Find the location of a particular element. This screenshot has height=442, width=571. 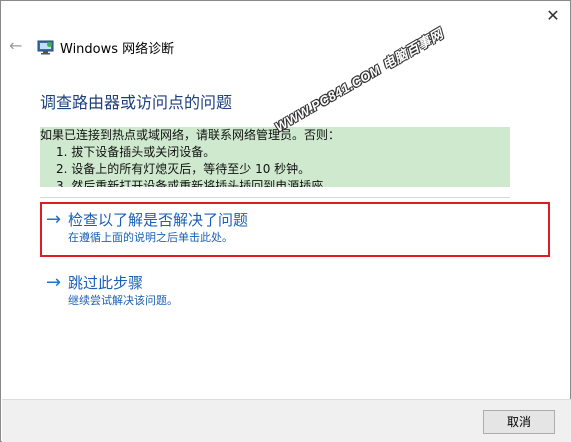

title-bar: Windows 网络诊断 is located at coordinates (105, 47).